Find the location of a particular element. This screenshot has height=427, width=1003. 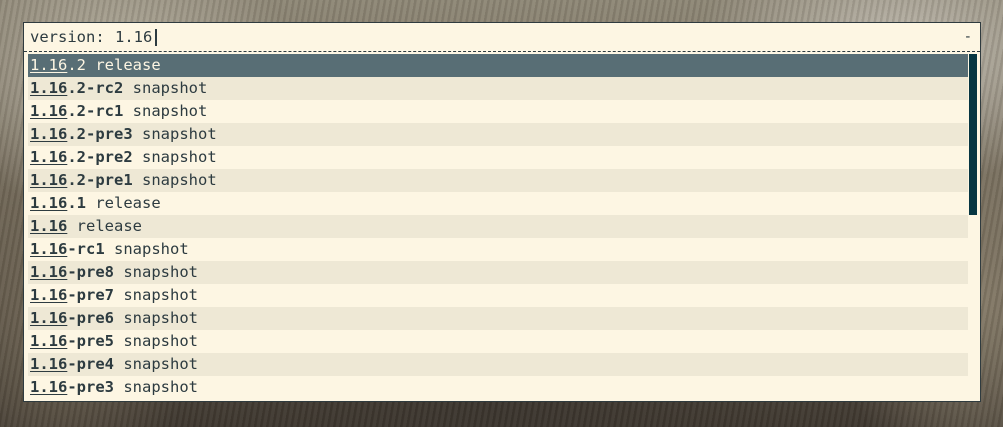

candidate-row: 1.16 release is located at coordinates (498, 226).